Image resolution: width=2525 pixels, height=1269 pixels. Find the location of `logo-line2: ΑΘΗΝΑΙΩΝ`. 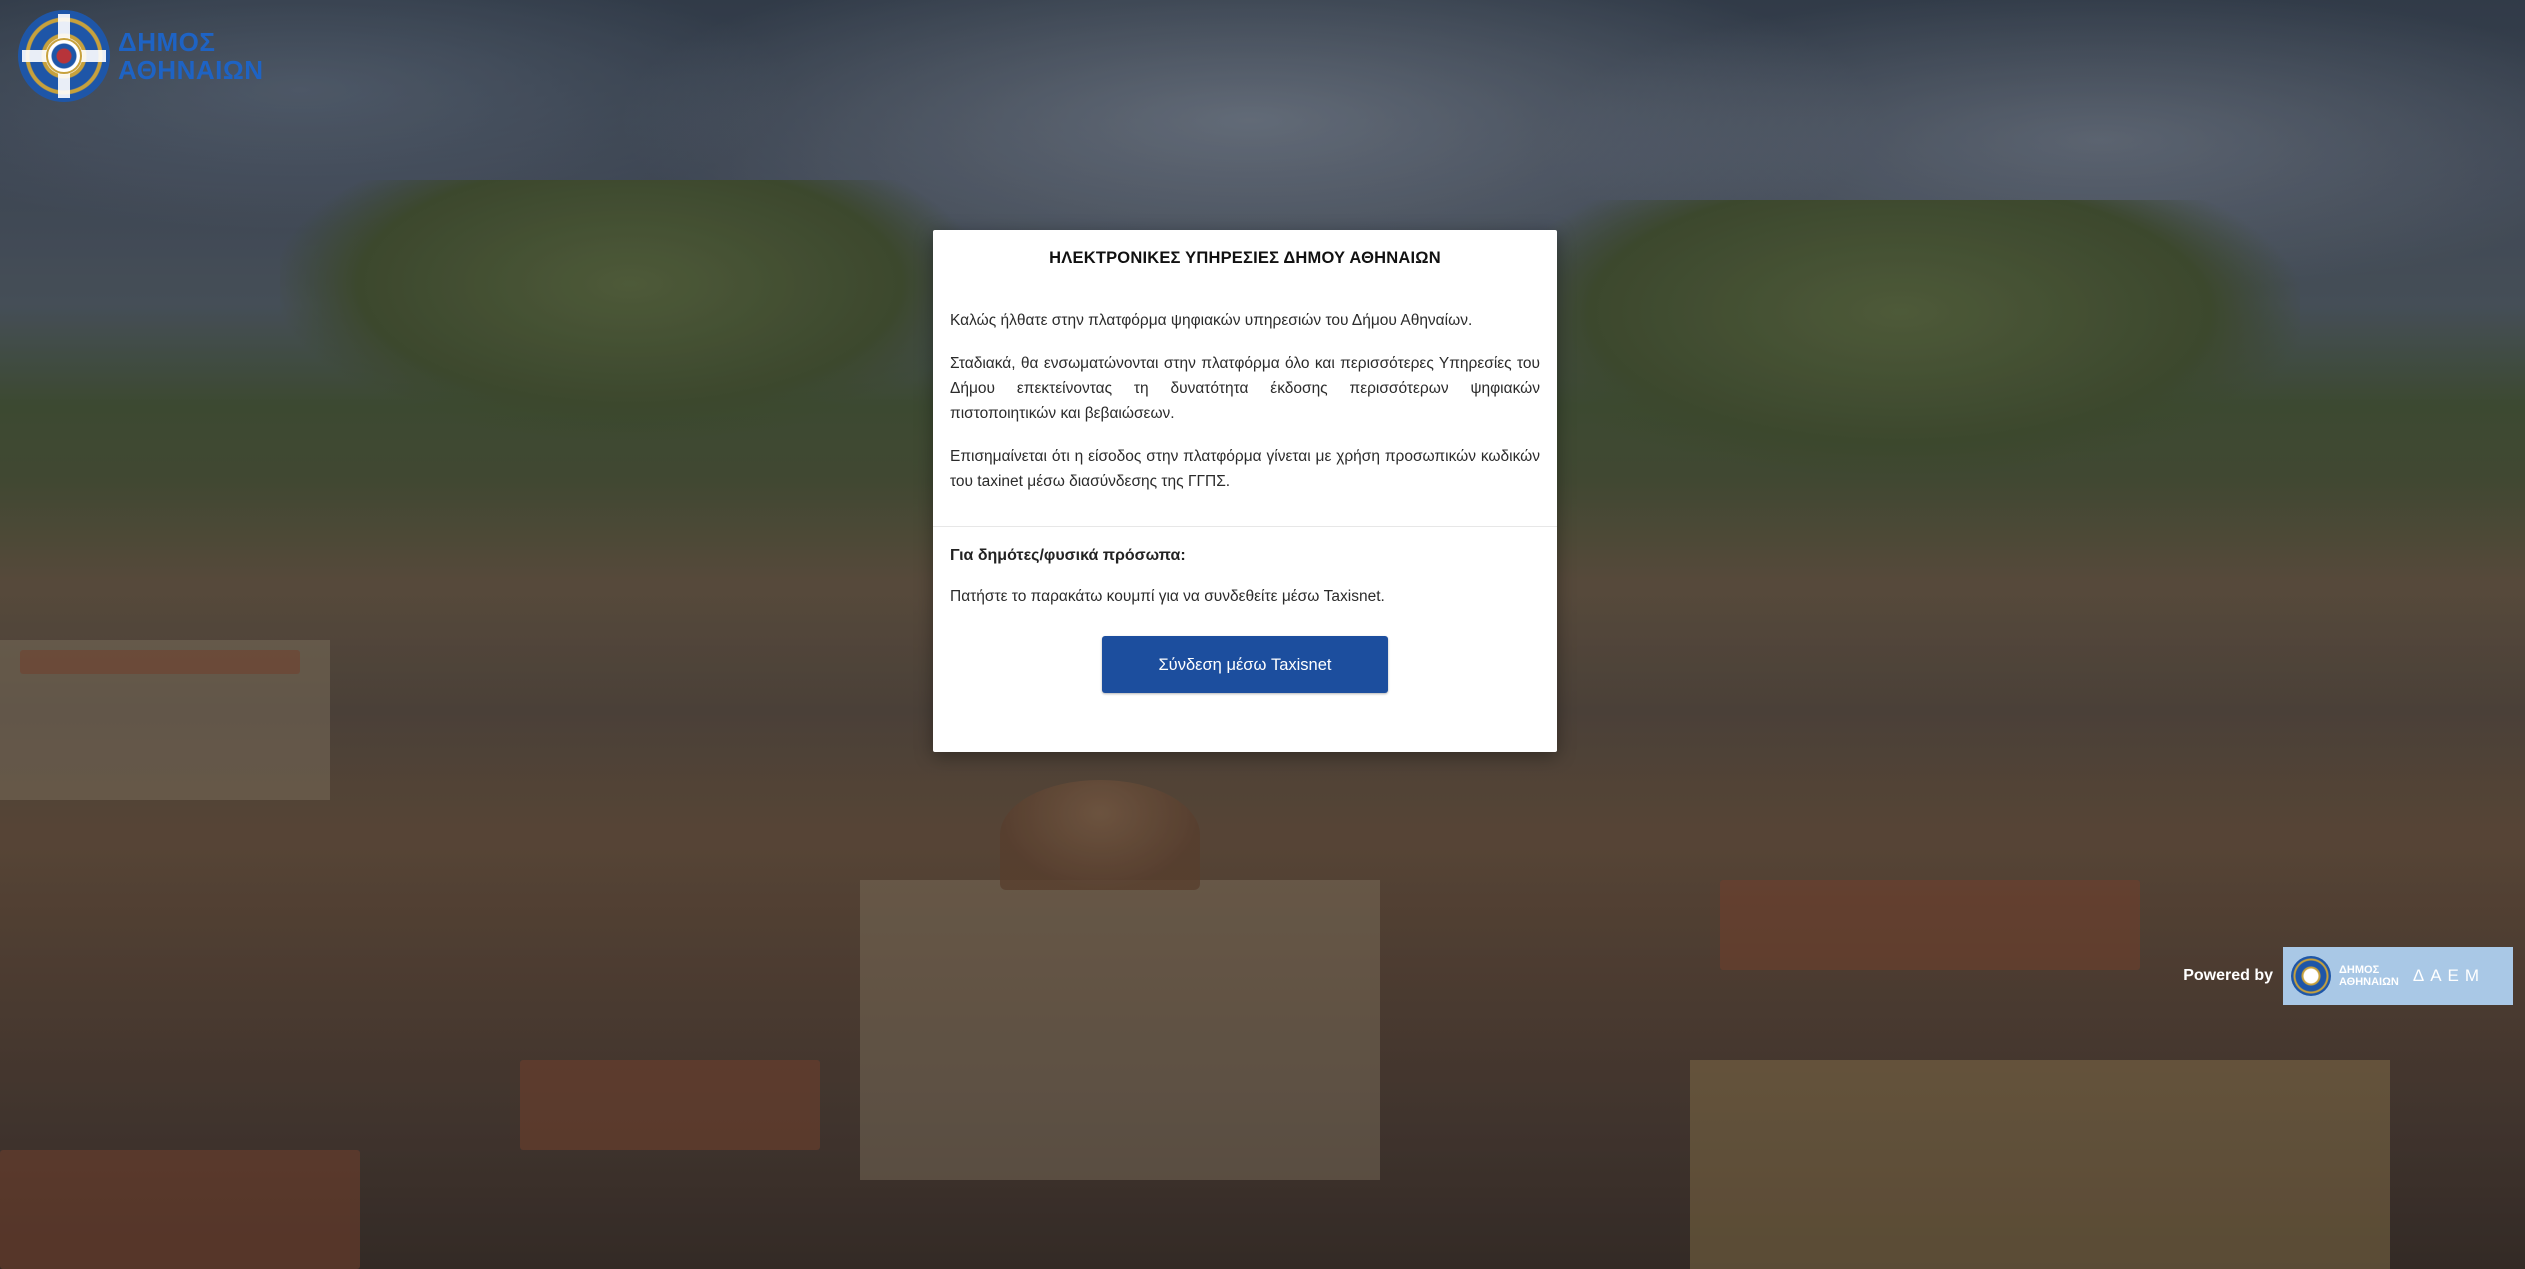

logo-line2: ΑΘΗΝΑΙΩΝ is located at coordinates (191, 70).